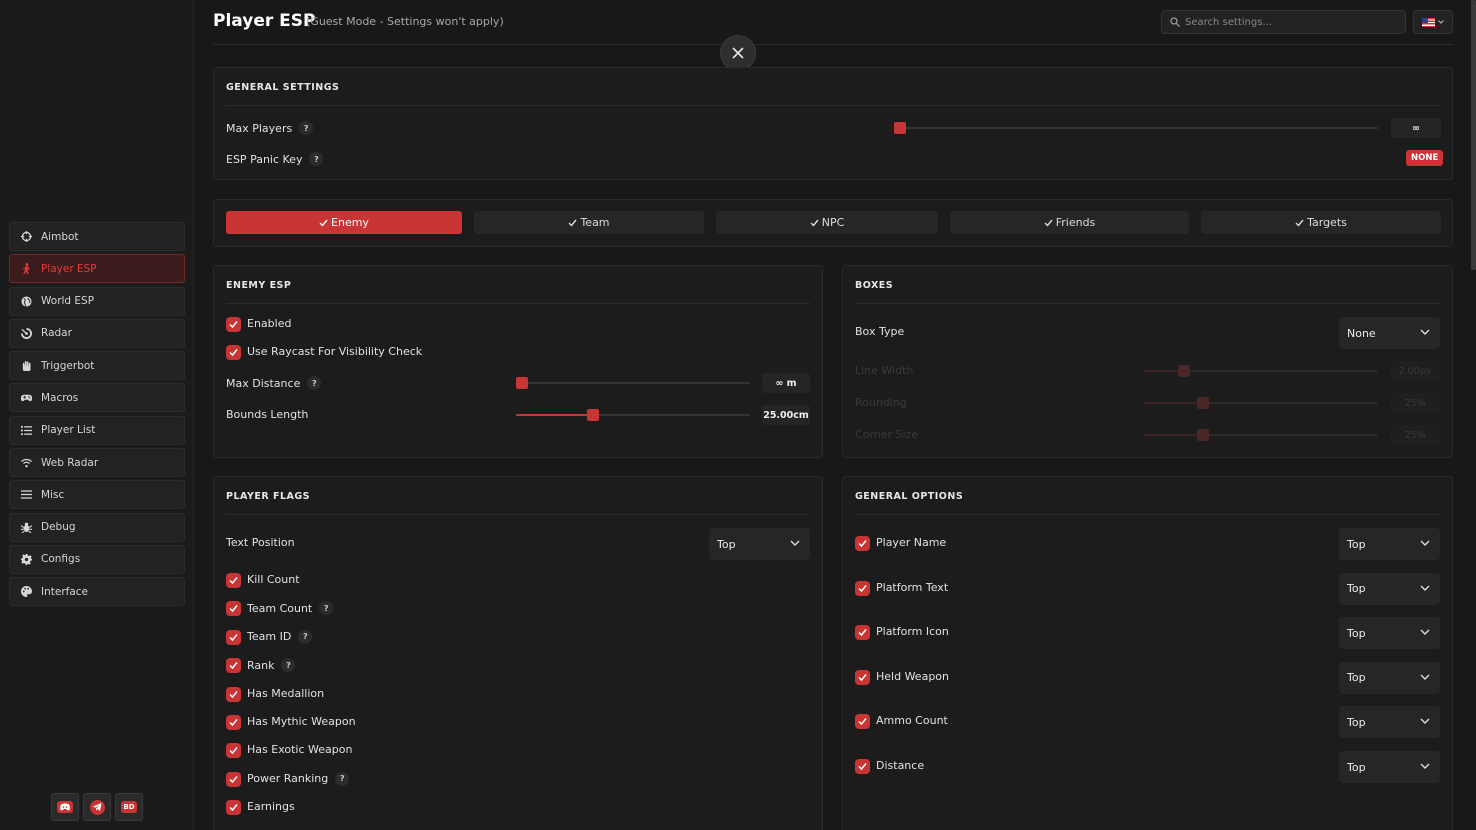  I want to click on panel-title: GENERAL SETTINGS, so click(283, 87).